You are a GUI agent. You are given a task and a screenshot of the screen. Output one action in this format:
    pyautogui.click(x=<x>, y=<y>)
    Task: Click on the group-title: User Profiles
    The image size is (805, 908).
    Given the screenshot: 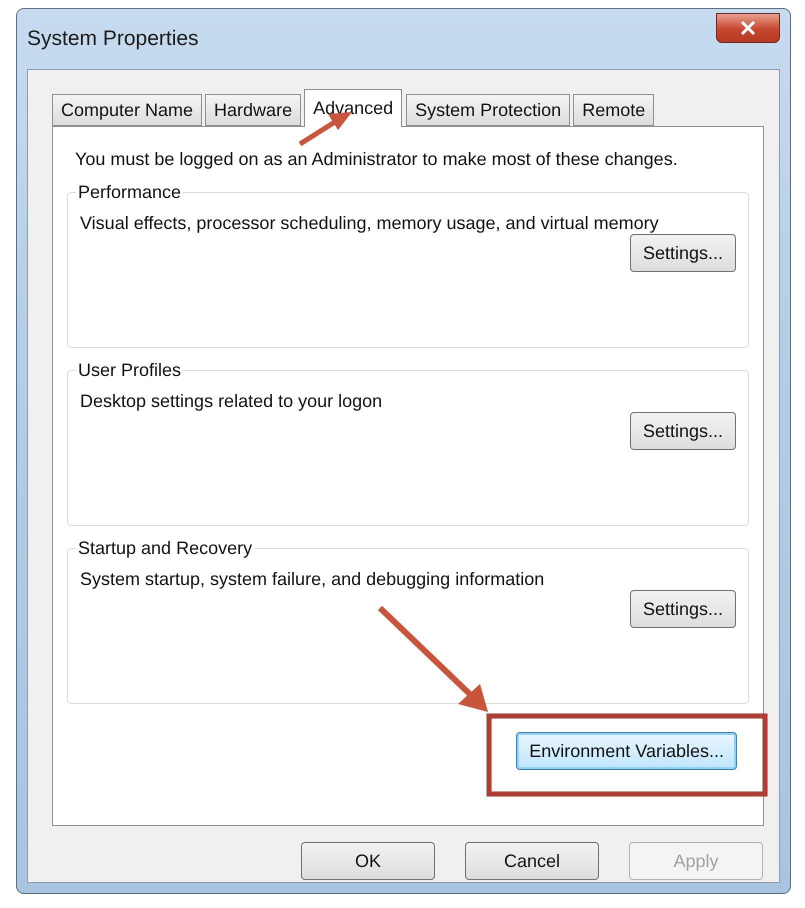 What is the action you would take?
    pyautogui.click(x=129, y=370)
    